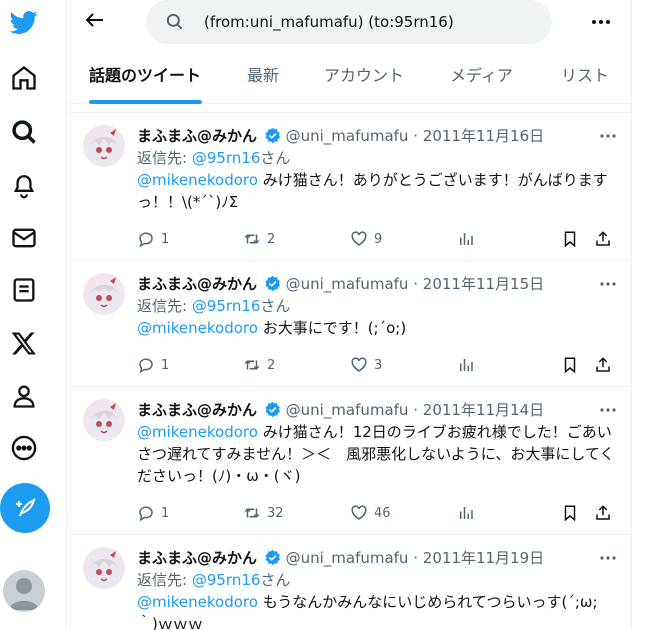 The image size is (655, 630). I want to click on reply-prefix: 返信先:, so click(164, 306).